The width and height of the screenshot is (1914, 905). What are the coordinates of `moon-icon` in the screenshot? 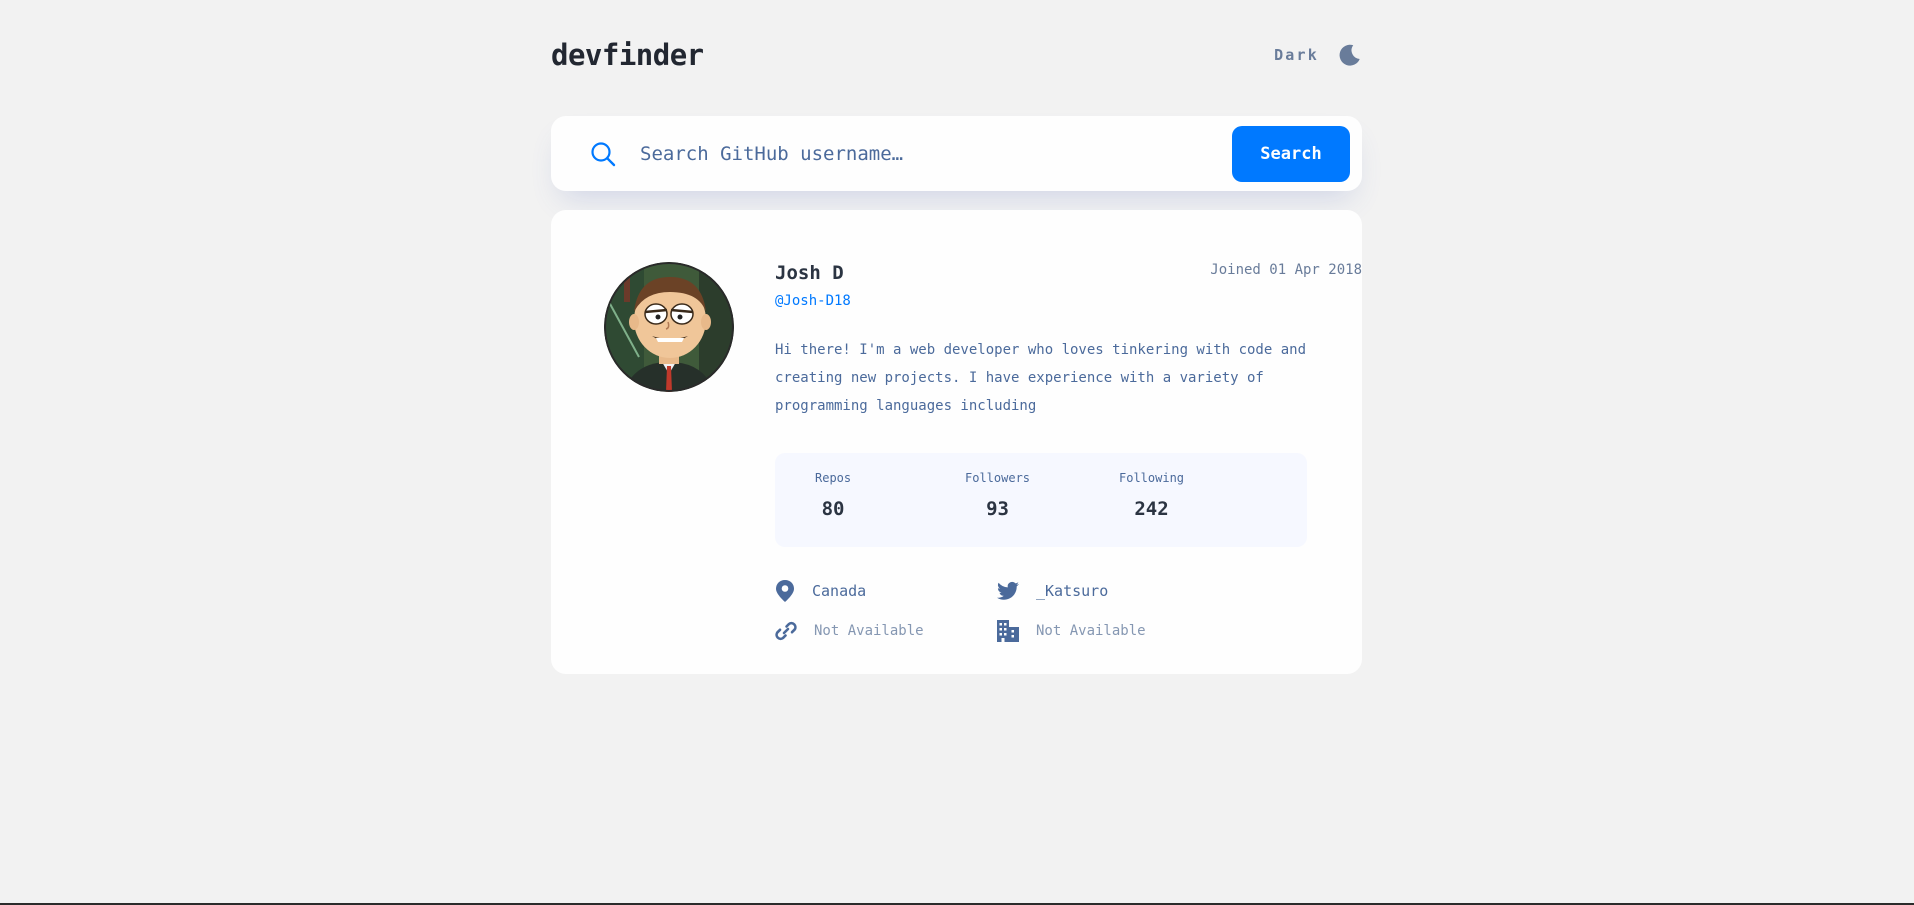 It's located at (1349, 55).